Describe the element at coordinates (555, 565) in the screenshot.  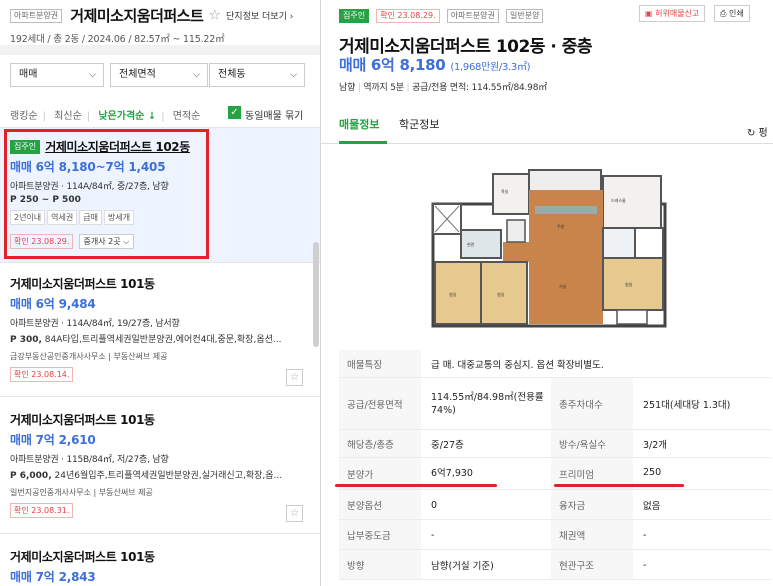
I see `table-row: 방향 남향(거실 기준) 현관구조 -` at that location.